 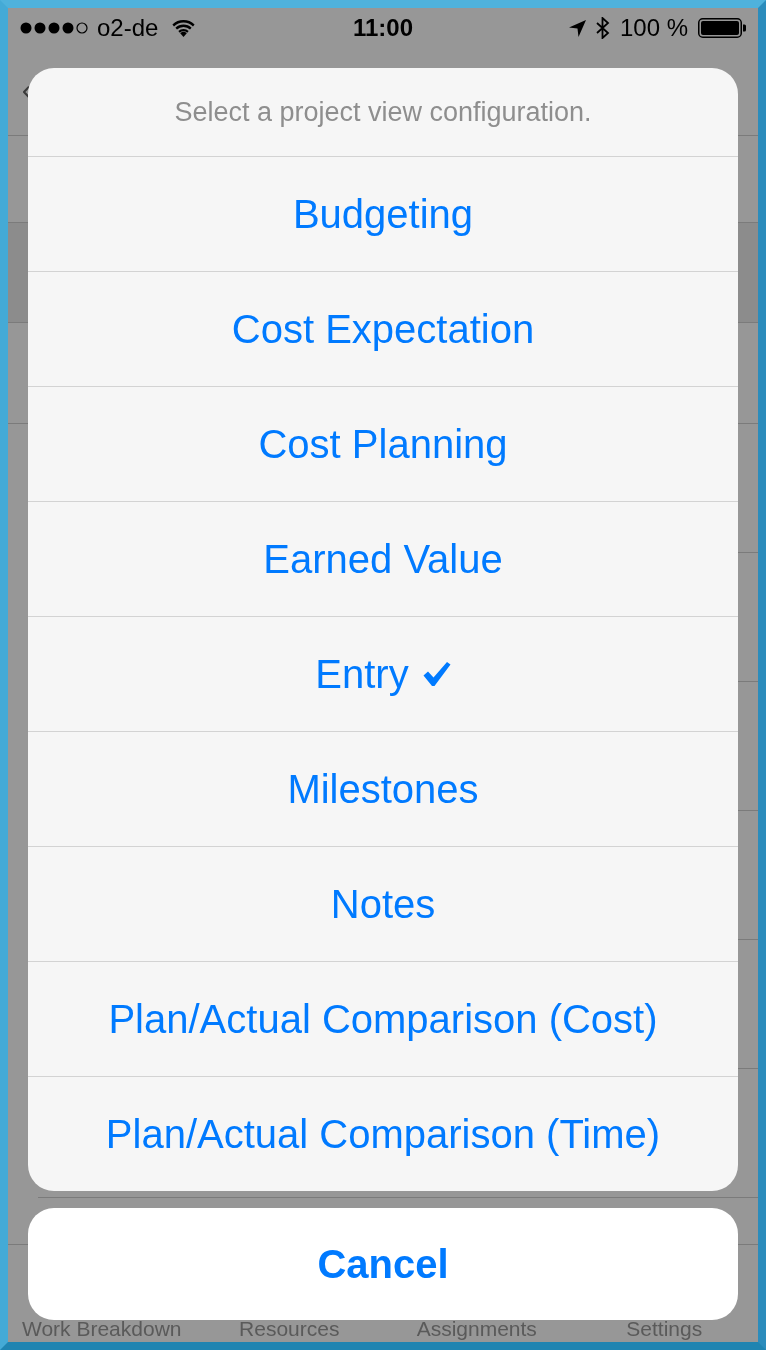 What do you see at coordinates (383, 112) in the screenshot?
I see `sheet-title: Select a project view configuration.` at bounding box center [383, 112].